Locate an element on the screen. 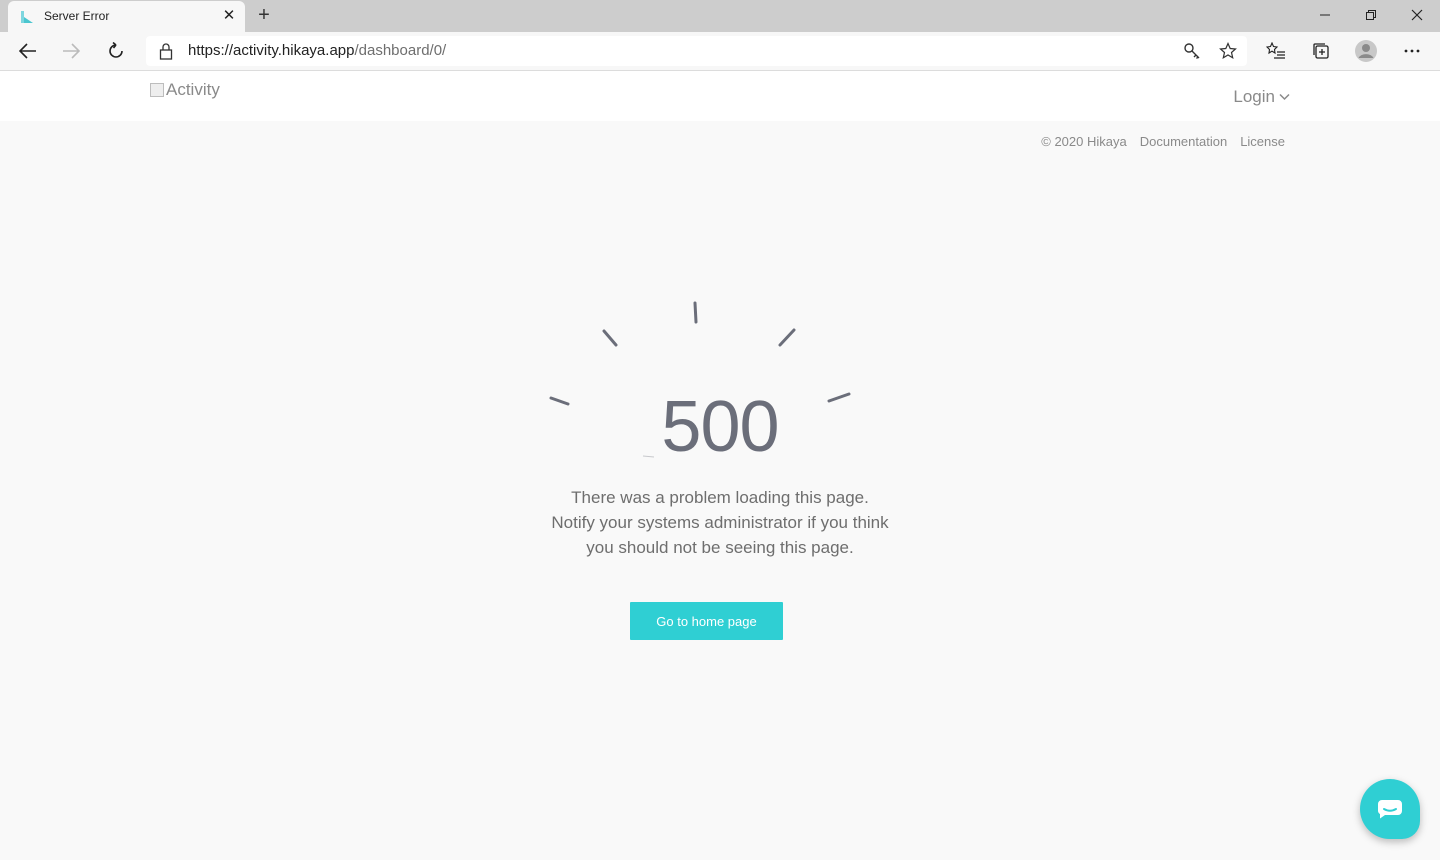 The width and height of the screenshot is (1440, 860). more-menu-icon is located at coordinates (1412, 51).